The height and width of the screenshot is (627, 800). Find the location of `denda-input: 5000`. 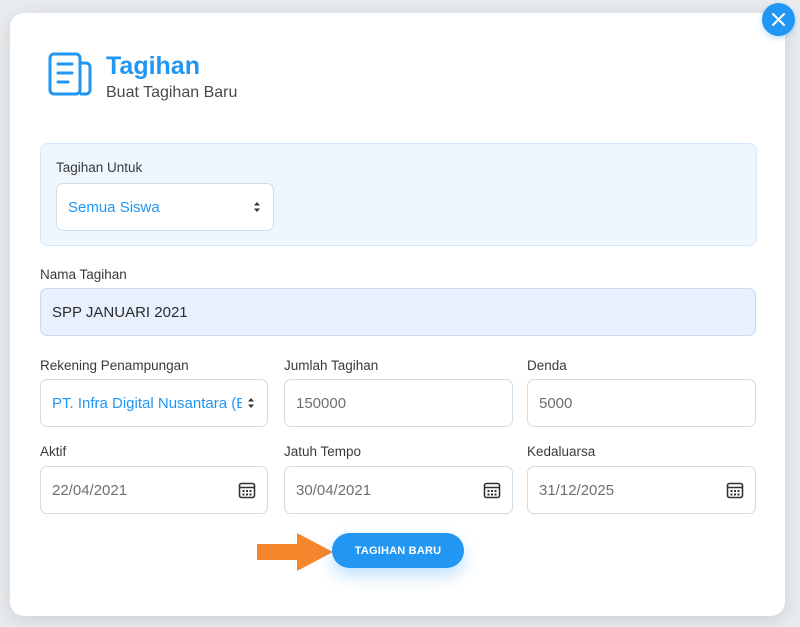

denda-input: 5000 is located at coordinates (641, 403).